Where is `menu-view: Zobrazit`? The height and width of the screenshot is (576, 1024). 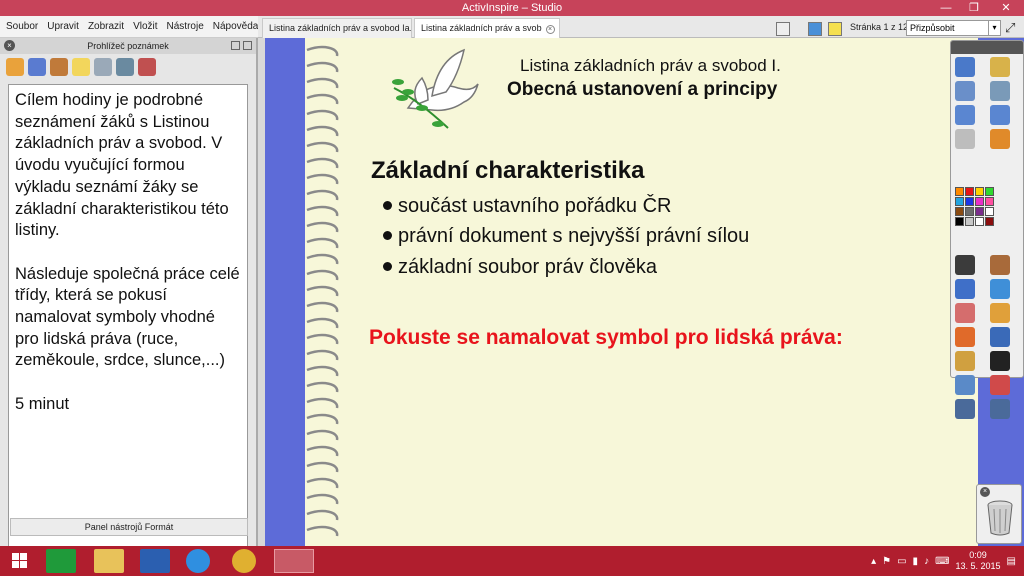 menu-view: Zobrazit is located at coordinates (106, 26).